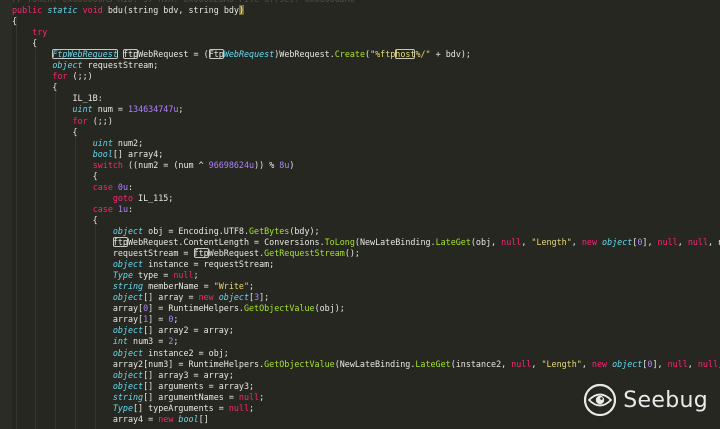  What do you see at coordinates (188, 374) in the screenshot?
I see `code-token: [] array3 = array;` at bounding box center [188, 374].